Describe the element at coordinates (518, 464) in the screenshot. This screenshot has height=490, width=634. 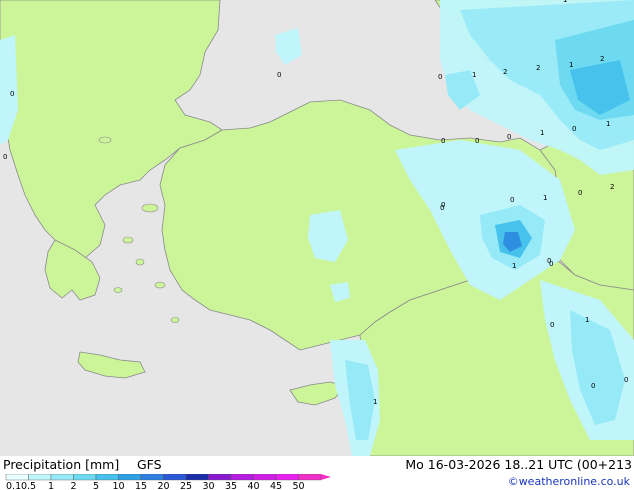
I see `forecast-datetime: Mo 16-03-2026 18..21 UTC (00+213` at that location.